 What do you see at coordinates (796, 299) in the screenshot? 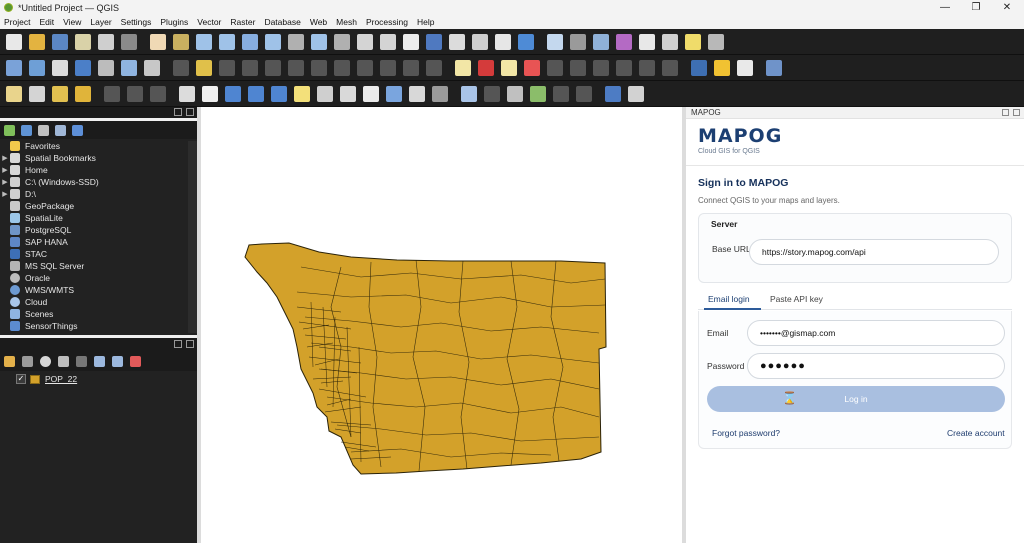
I see `tab-paste-api-key: Paste API key` at bounding box center [796, 299].